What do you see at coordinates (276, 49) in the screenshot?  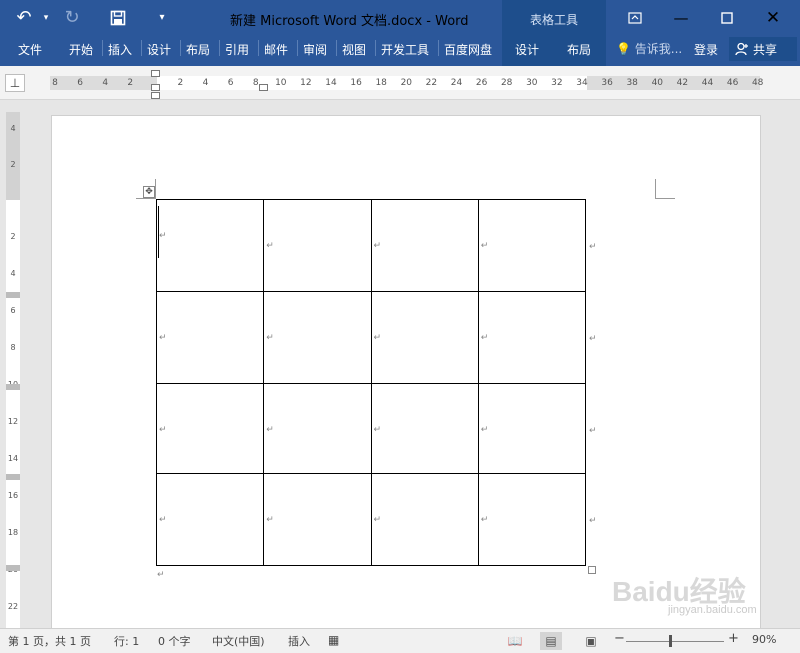 I see `tab-mailings: 邮件` at bounding box center [276, 49].